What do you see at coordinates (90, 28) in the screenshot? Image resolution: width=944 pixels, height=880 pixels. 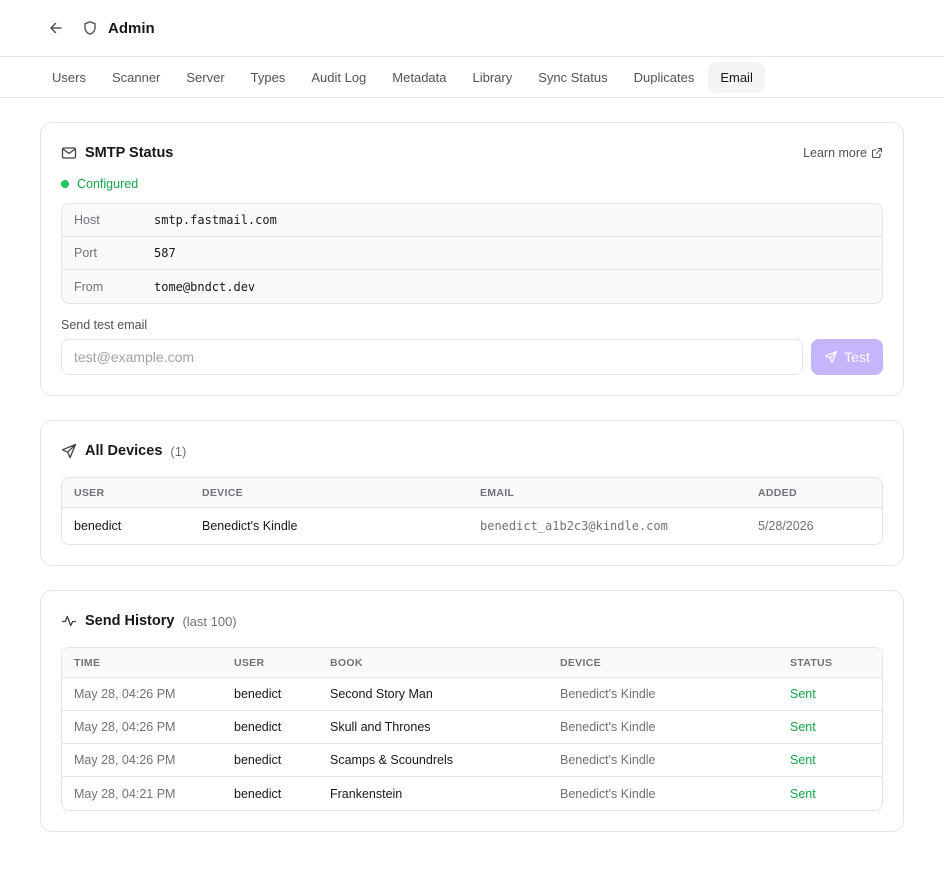 I see `shield-icon` at bounding box center [90, 28].